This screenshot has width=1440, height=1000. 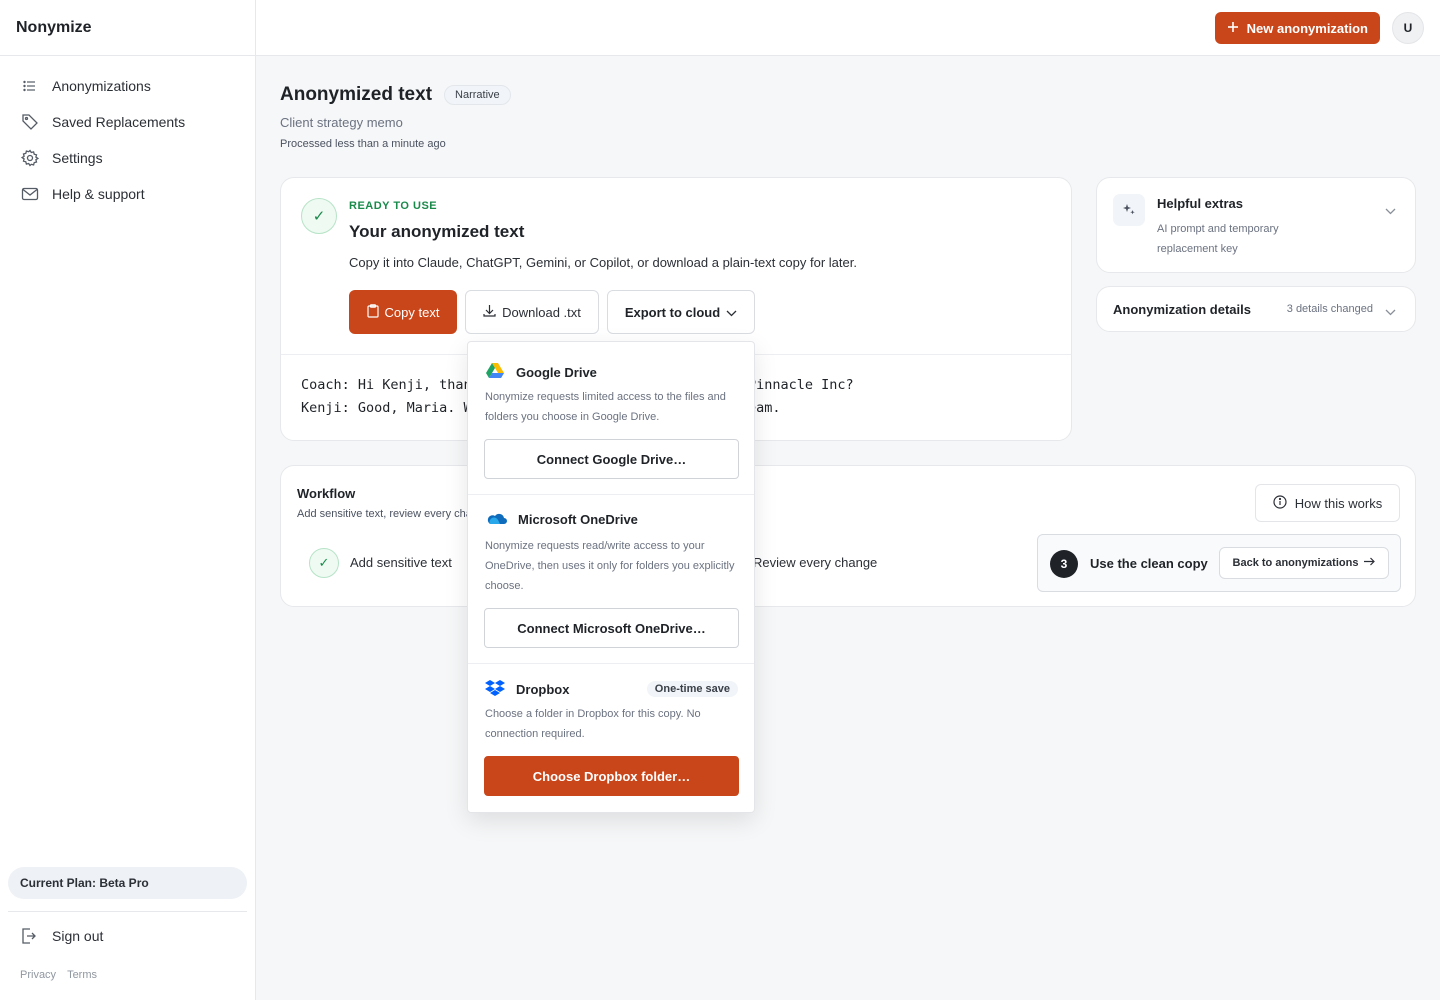 What do you see at coordinates (1338, 503) in the screenshot?
I see `how-this-works-label: How this works` at bounding box center [1338, 503].